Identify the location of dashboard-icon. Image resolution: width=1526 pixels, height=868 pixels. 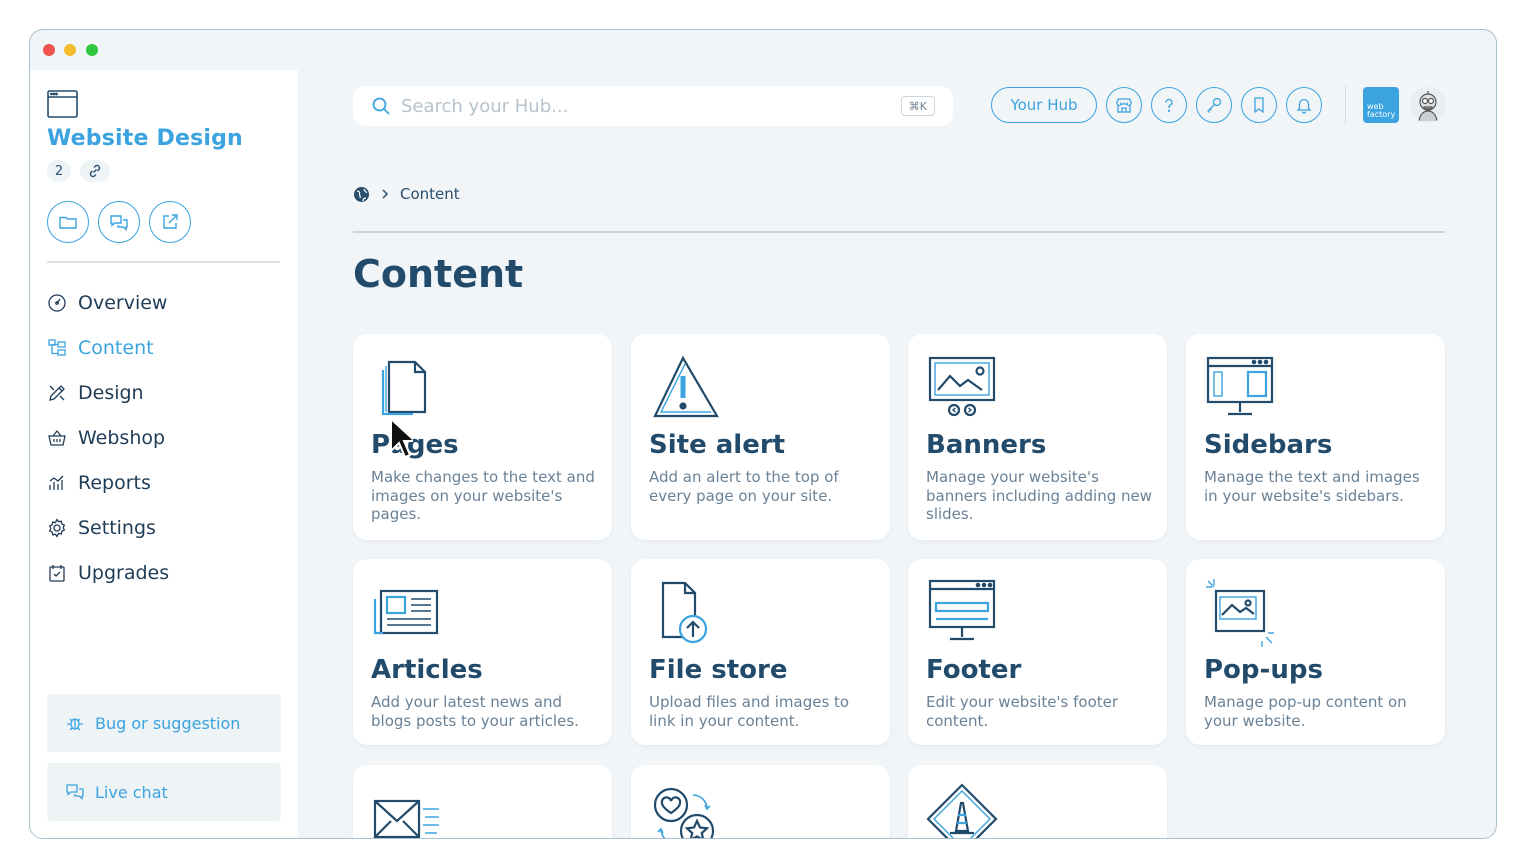
(57, 303).